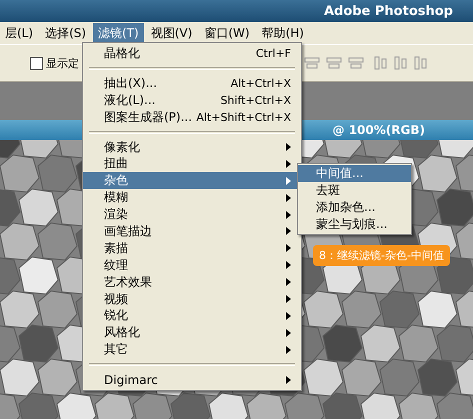 This screenshot has width=473, height=419. Describe the element at coordinates (192, 379) in the screenshot. I see `submenu-option: Digimarc` at that location.